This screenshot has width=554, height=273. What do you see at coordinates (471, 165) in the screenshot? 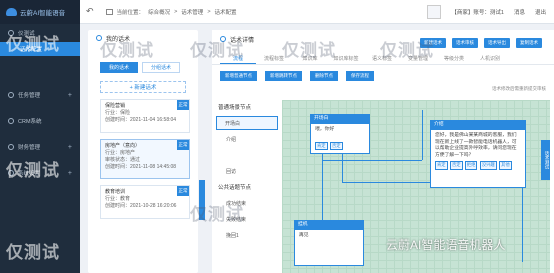
I see `branch-tag: 拒绝` at bounding box center [471, 165].